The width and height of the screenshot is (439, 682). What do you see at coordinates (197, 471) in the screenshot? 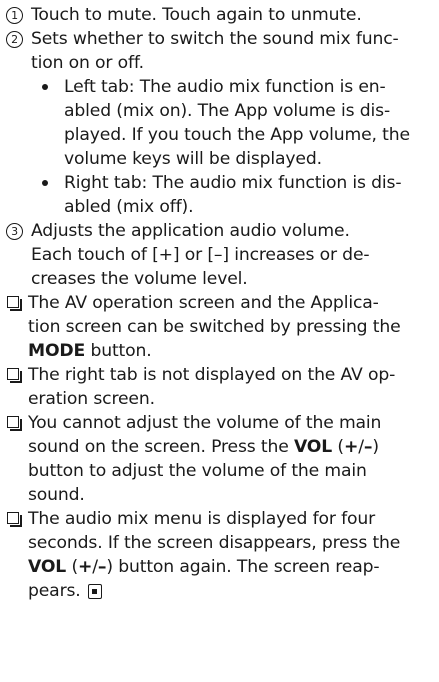
I see `note-3-line-3: button to adjust the volume of the main` at bounding box center [197, 471].